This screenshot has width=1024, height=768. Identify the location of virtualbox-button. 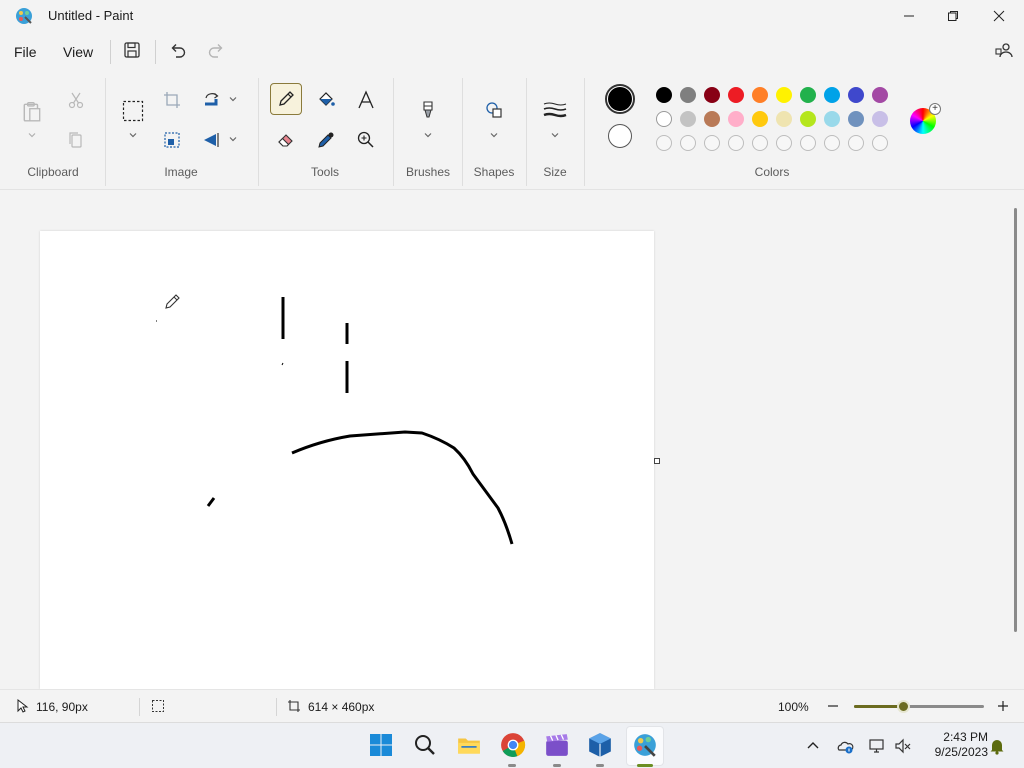
(600, 745).